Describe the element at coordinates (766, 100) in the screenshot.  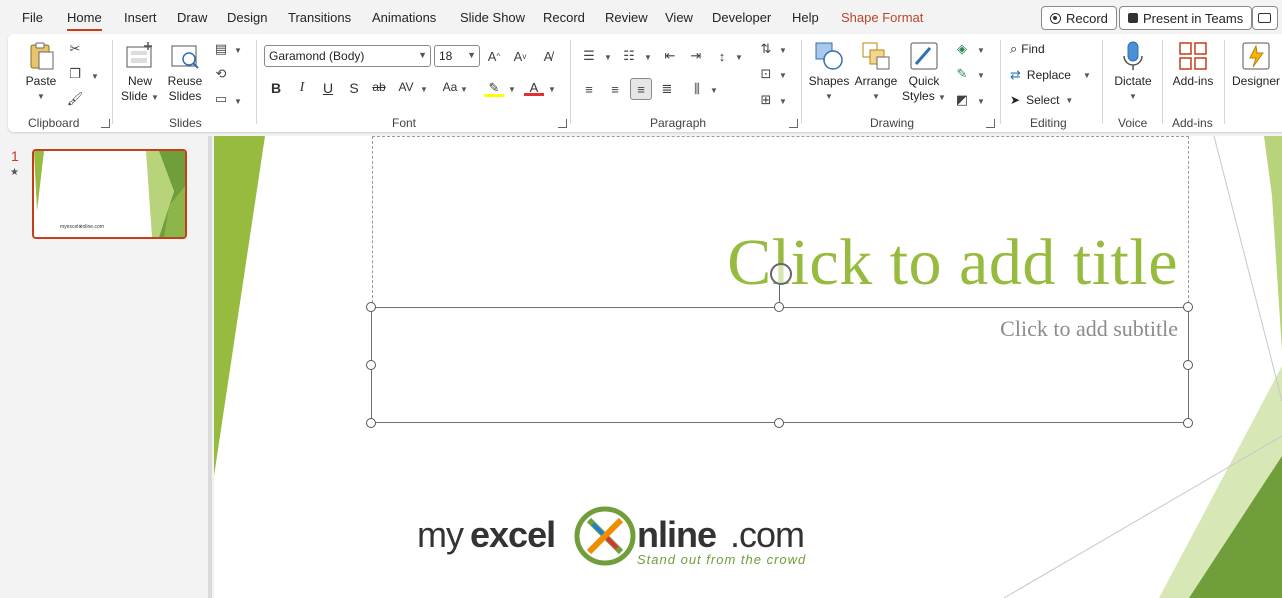
I see `smartart-icon: ⊞` at that location.